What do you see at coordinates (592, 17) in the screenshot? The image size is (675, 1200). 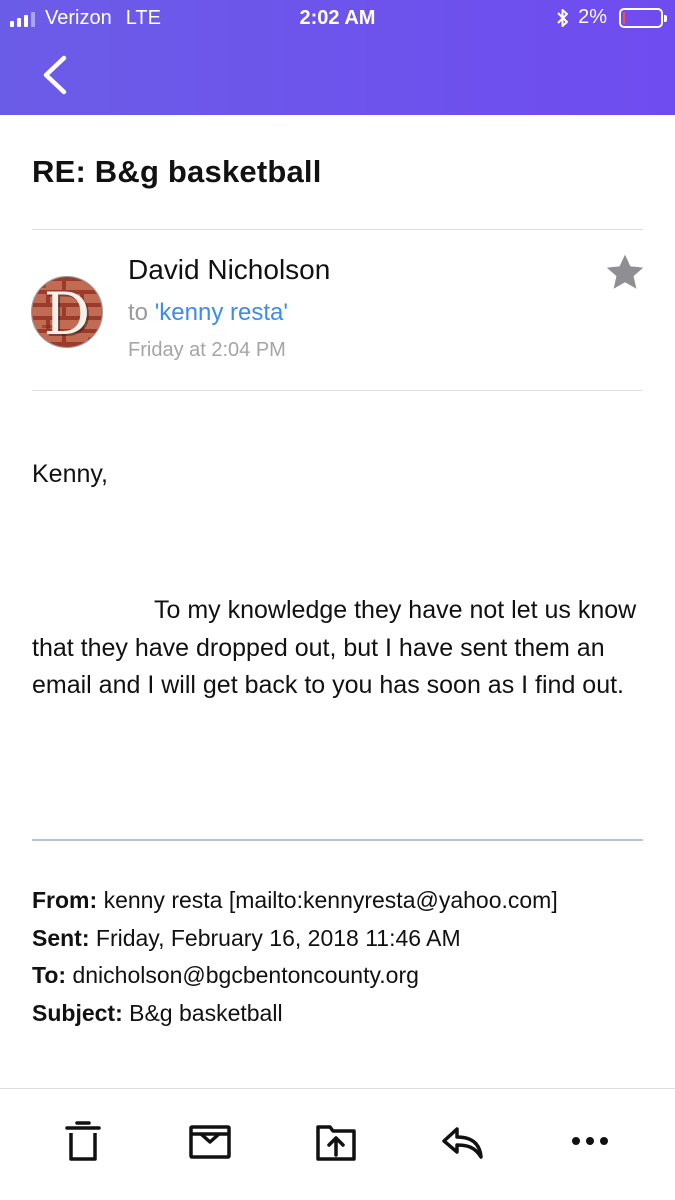 I see `battery-percent: 2%` at bounding box center [592, 17].